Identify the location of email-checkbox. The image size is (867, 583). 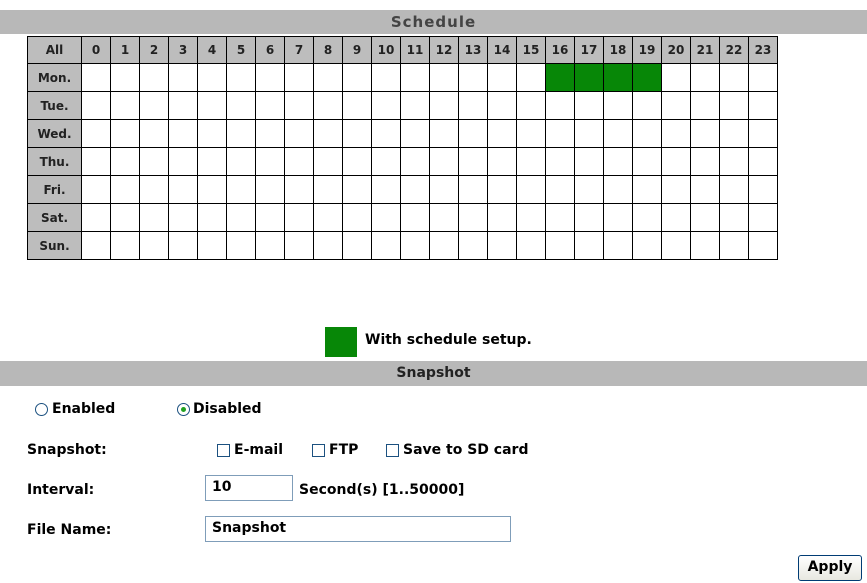
(223, 450).